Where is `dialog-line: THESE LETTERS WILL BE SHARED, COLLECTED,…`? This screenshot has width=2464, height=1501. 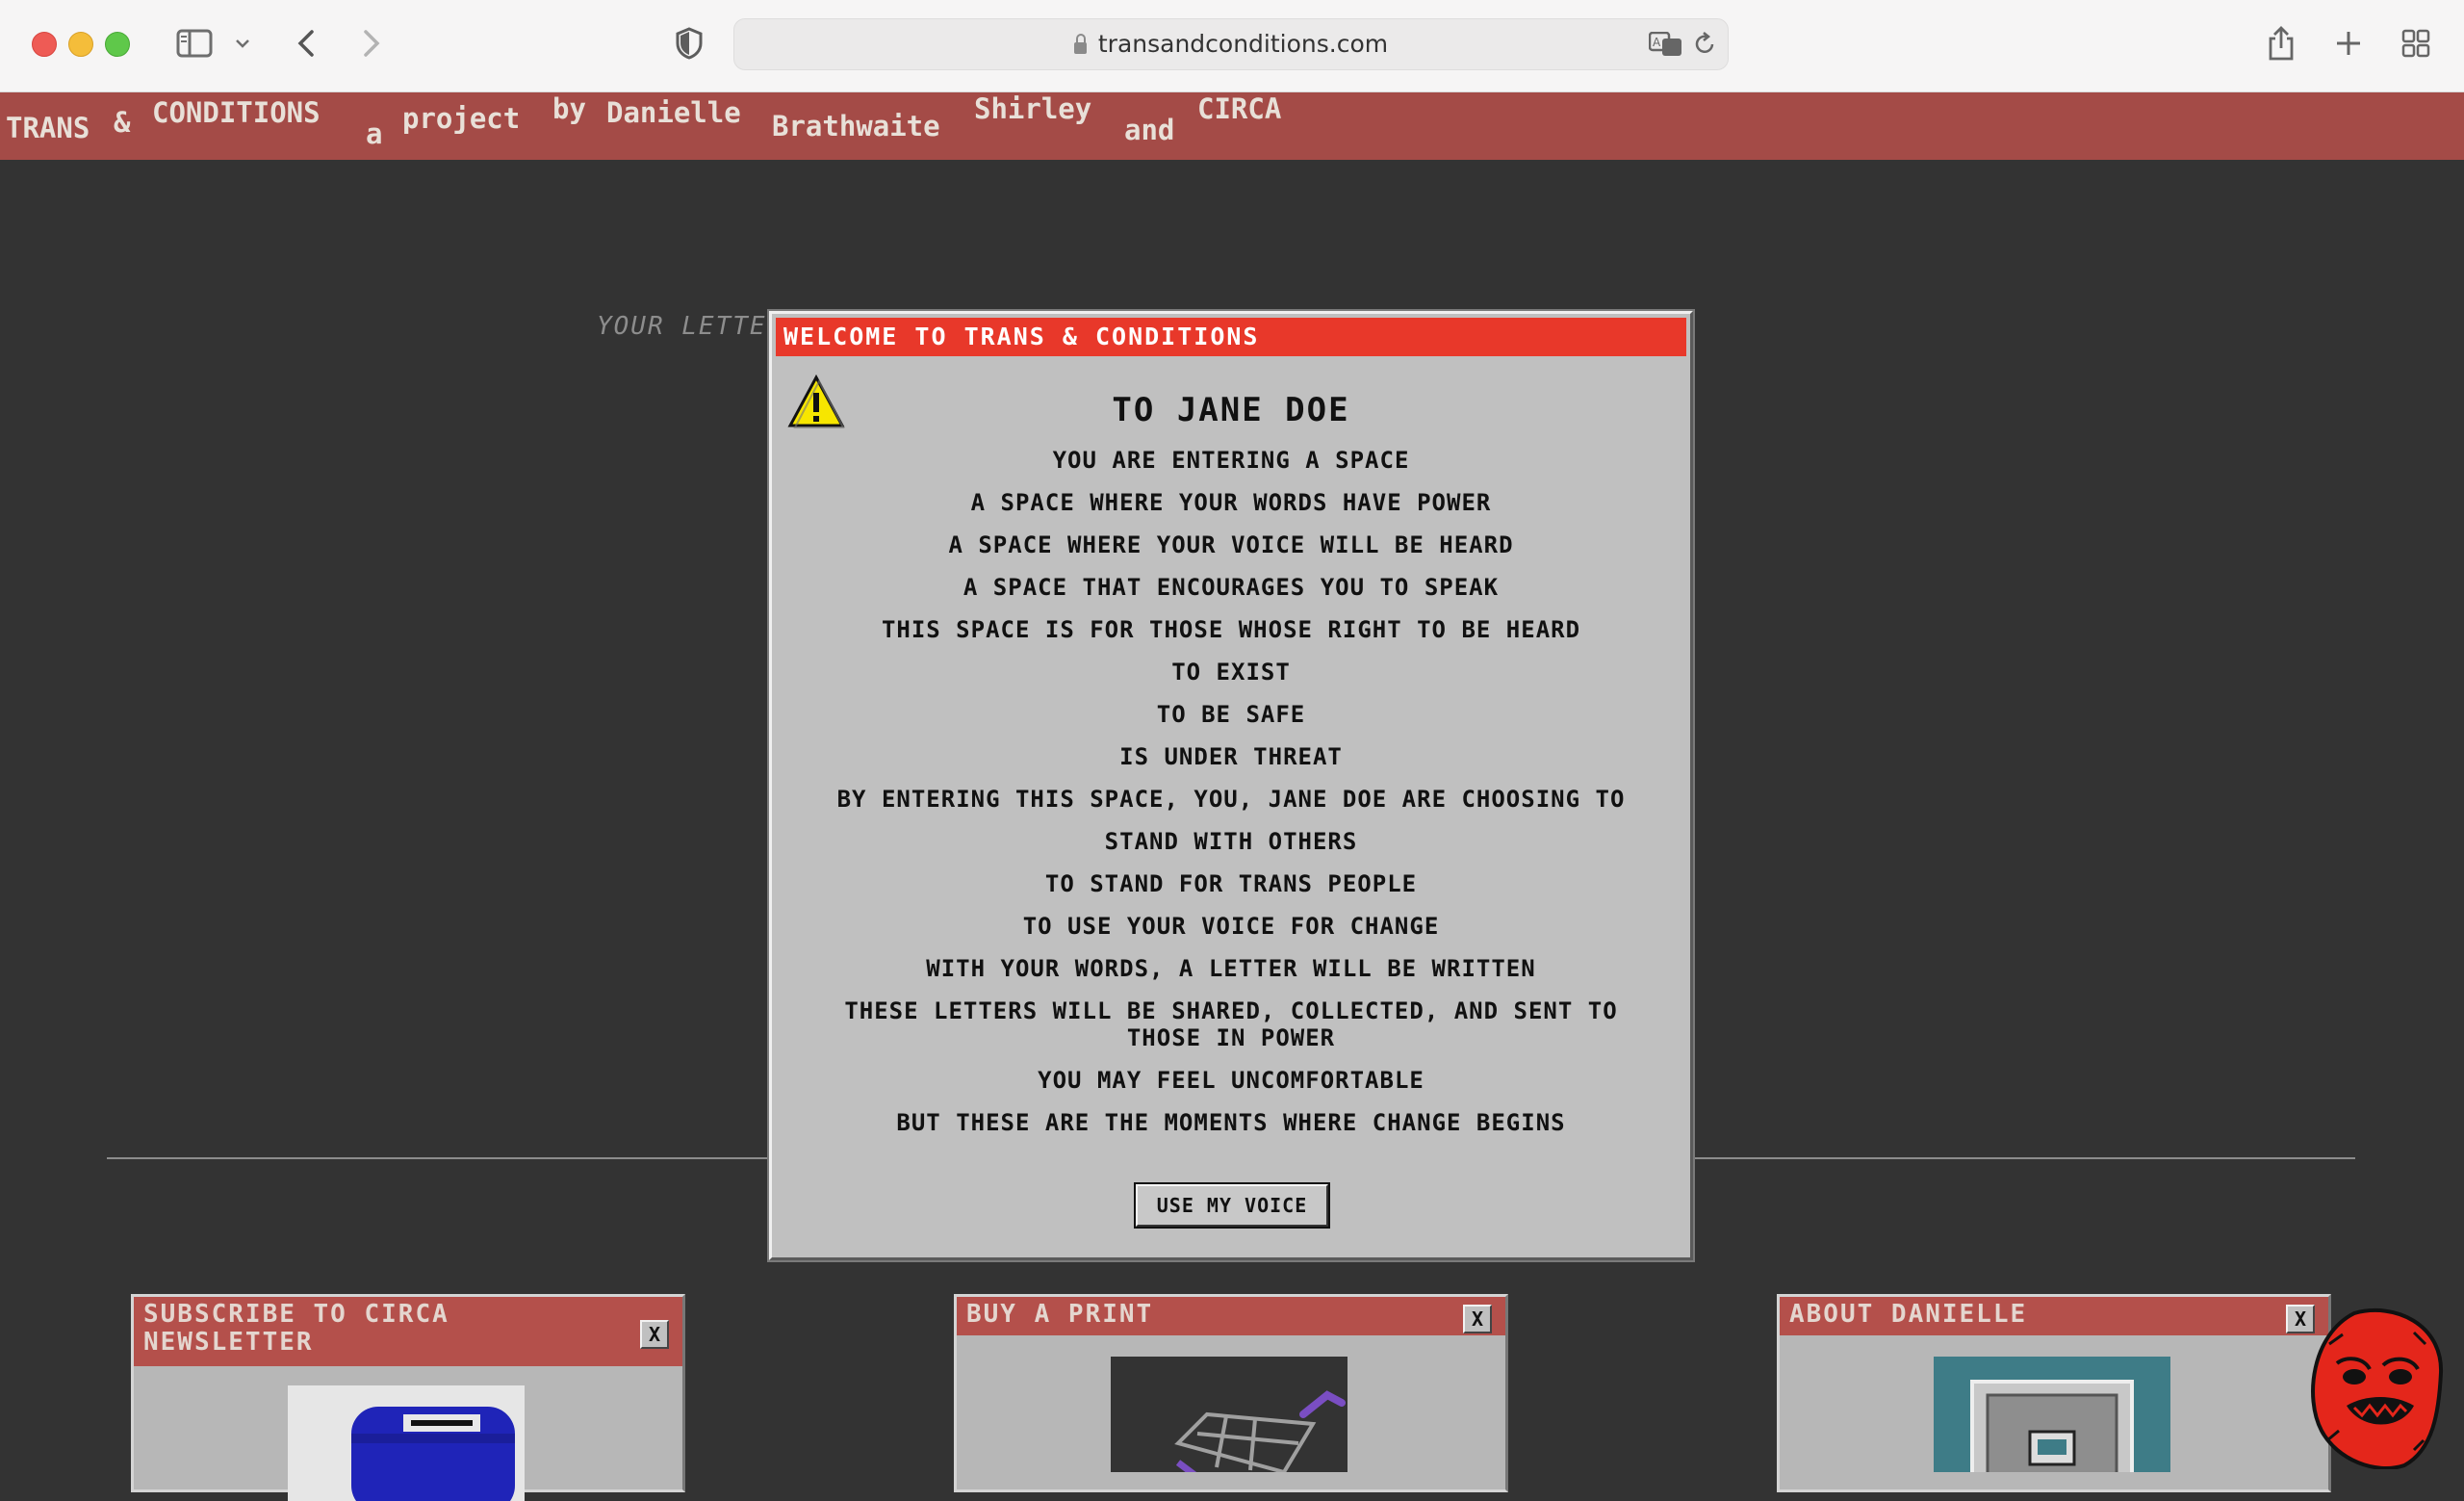
dialog-line: THESE LETTERS WILL BE SHARED, COLLECTED,… is located at coordinates (1231, 1024).